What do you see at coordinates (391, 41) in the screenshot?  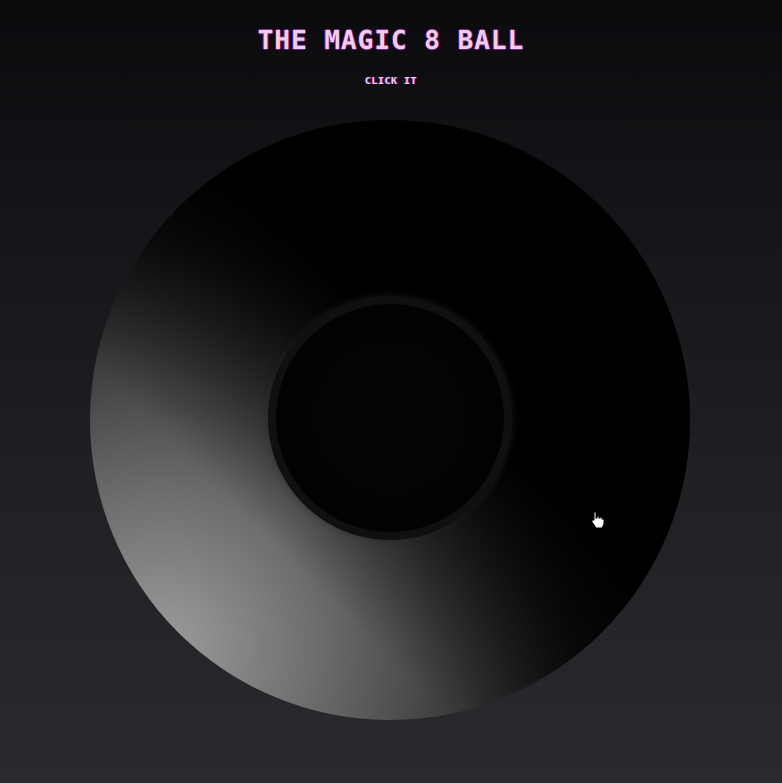 I see `page-title: THE MAGIC 8 BALL` at bounding box center [391, 41].